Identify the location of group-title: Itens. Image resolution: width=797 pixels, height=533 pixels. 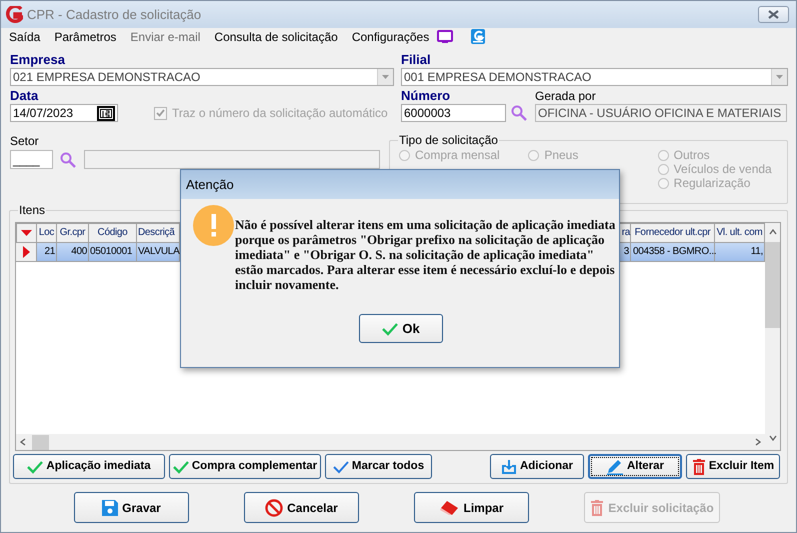
(32, 210).